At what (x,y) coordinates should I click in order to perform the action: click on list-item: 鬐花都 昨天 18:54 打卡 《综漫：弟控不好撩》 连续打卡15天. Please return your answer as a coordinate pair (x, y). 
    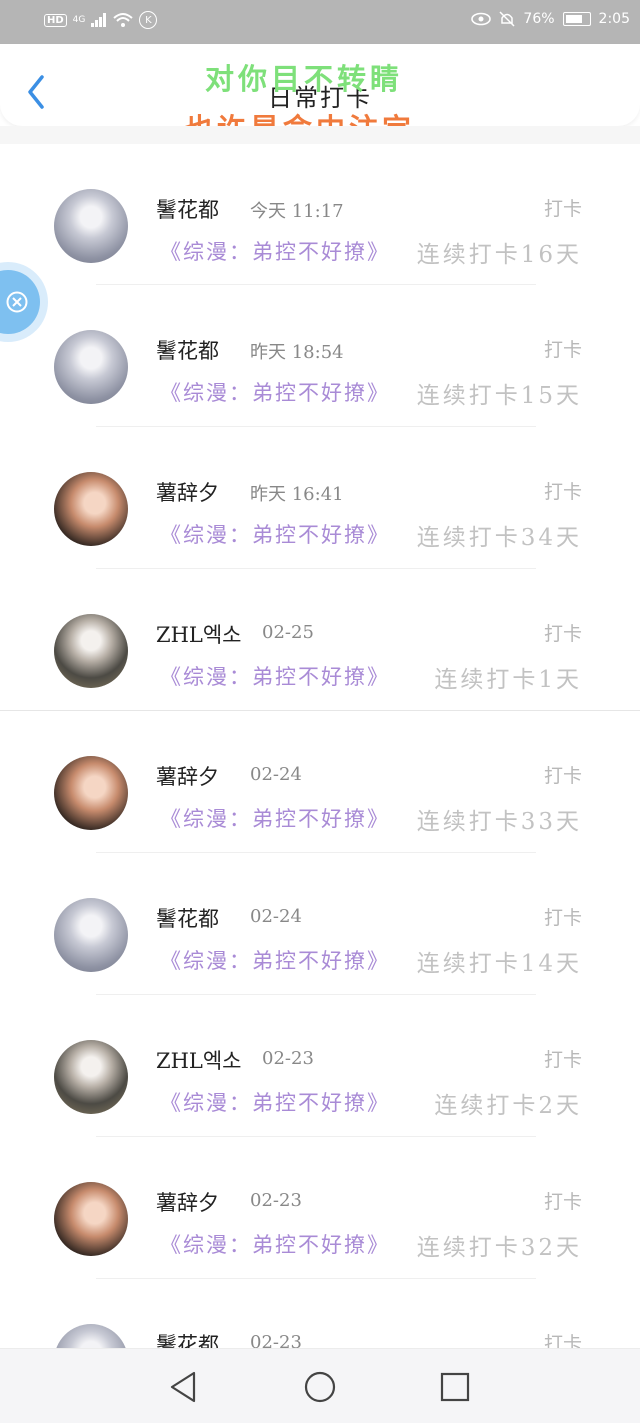
    Looking at the image, I should click on (320, 356).